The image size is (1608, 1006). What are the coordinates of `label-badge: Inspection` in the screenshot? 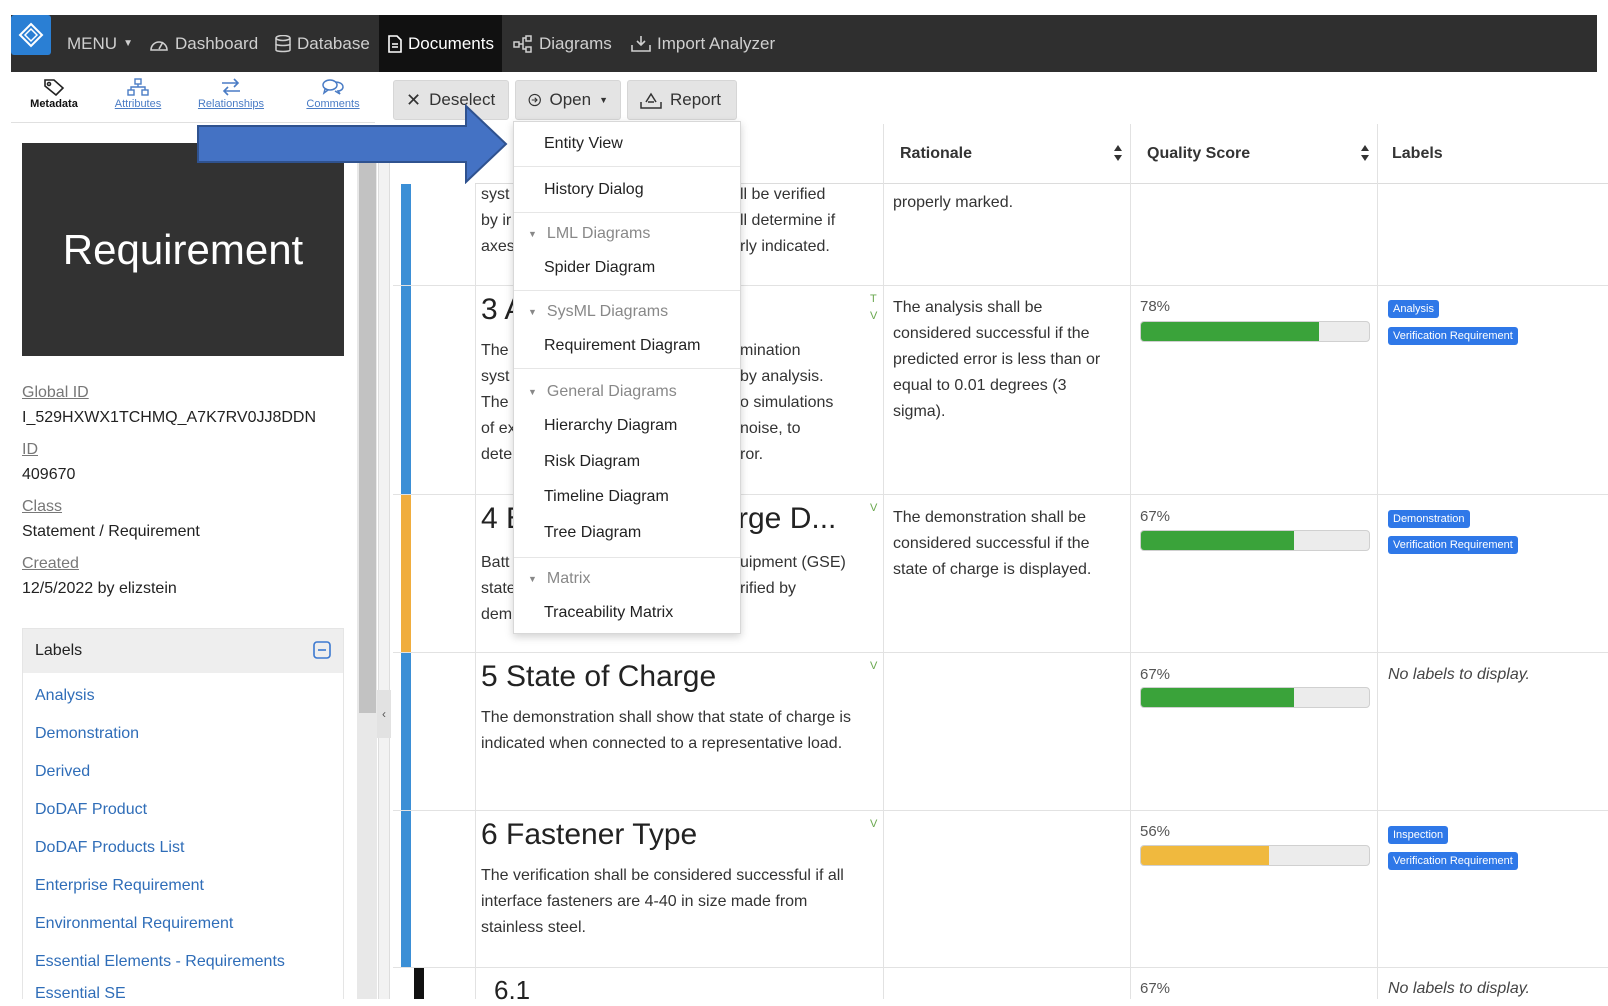 It's located at (1418, 835).